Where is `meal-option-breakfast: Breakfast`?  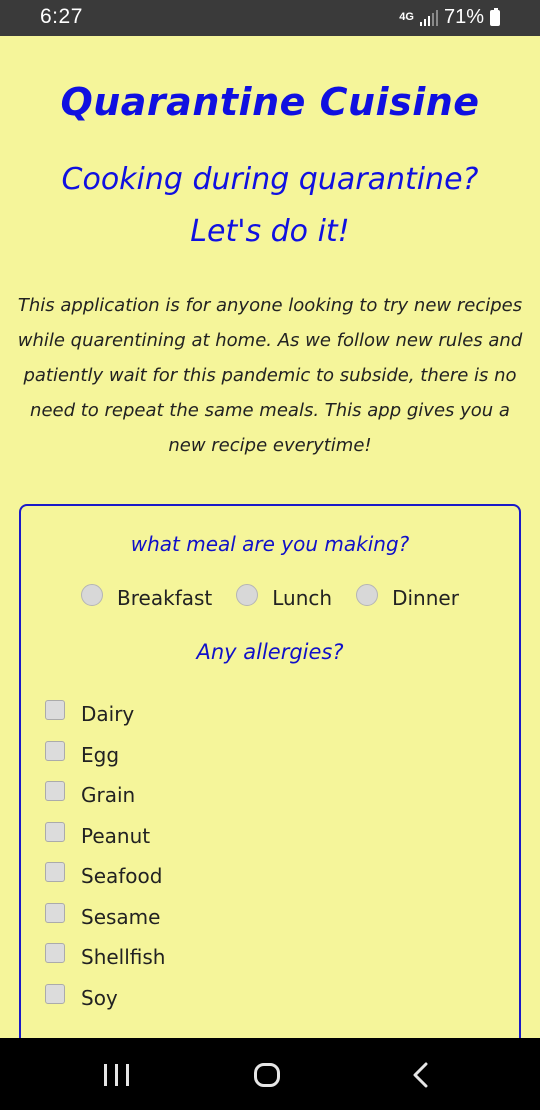
meal-option-breakfast: Breakfast is located at coordinates (147, 597).